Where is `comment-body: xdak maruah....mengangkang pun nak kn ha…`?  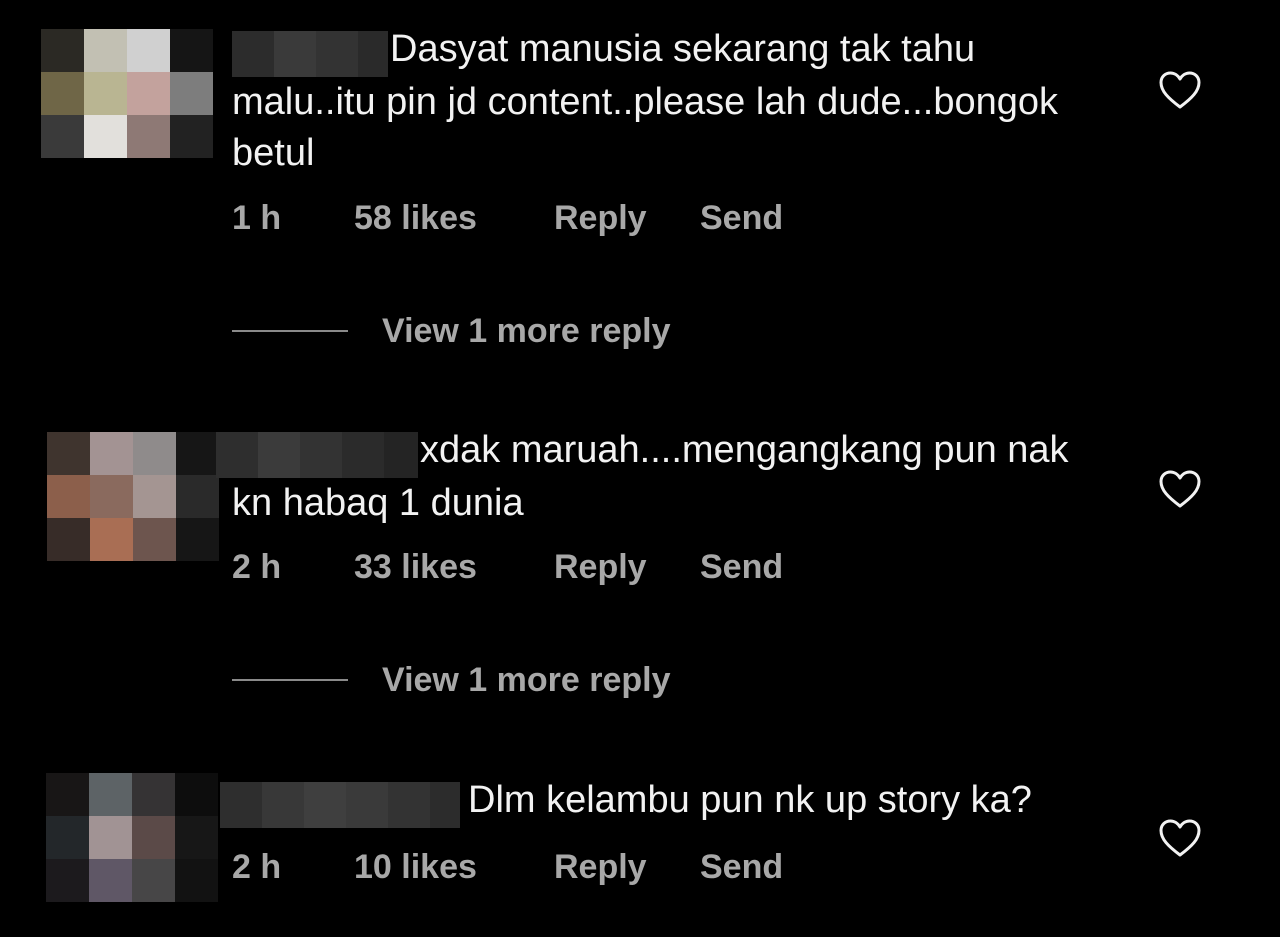
comment-body: xdak maruah....mengangkang pun nak kn ha… is located at coordinates (664, 477).